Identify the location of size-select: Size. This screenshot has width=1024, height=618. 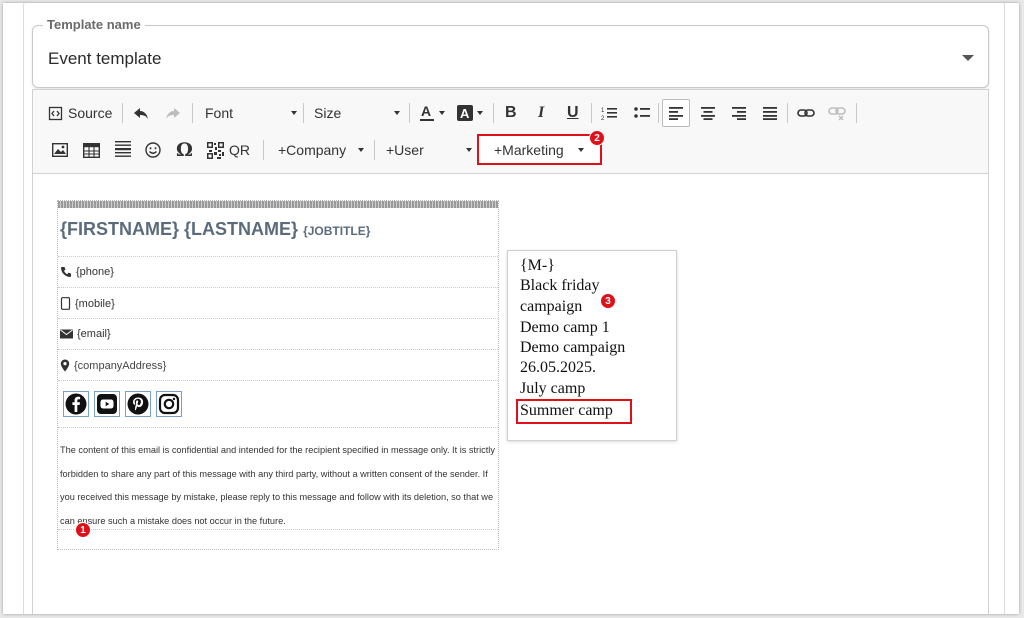
(357, 113).